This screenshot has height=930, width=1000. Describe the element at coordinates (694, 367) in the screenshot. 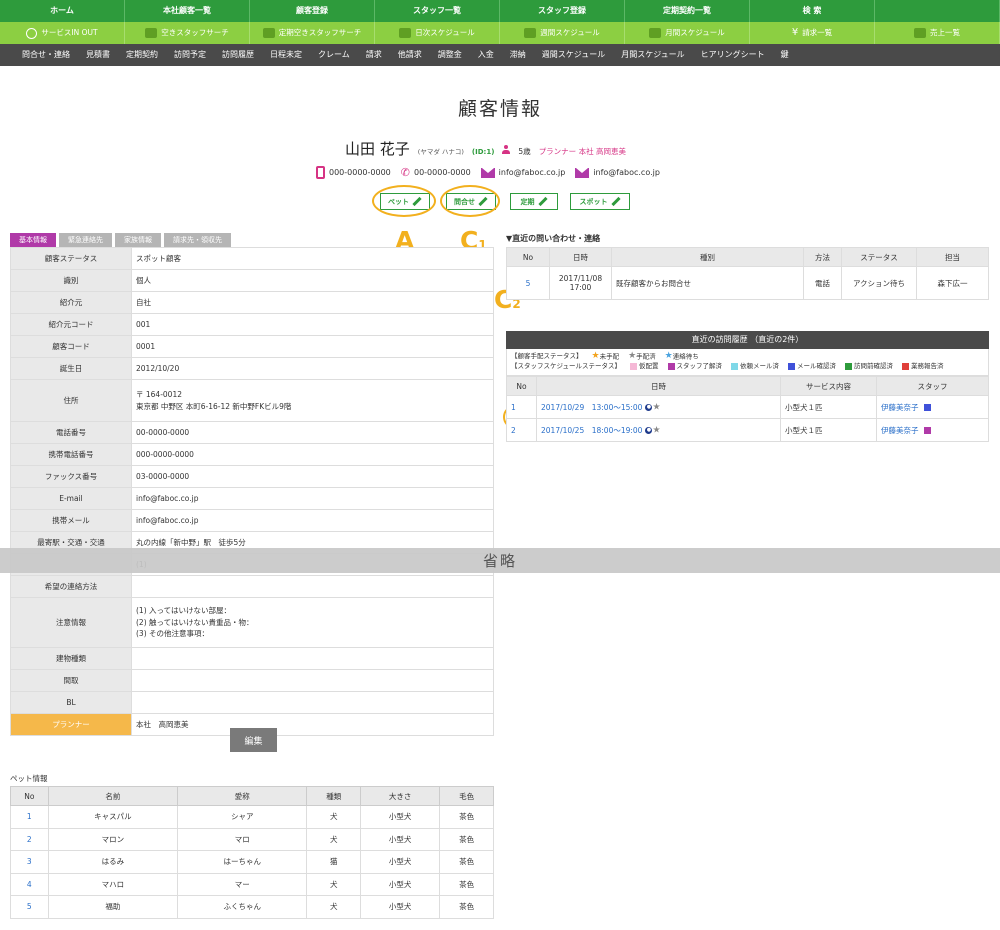

I see `legend-item: スタッフ了解済` at that location.